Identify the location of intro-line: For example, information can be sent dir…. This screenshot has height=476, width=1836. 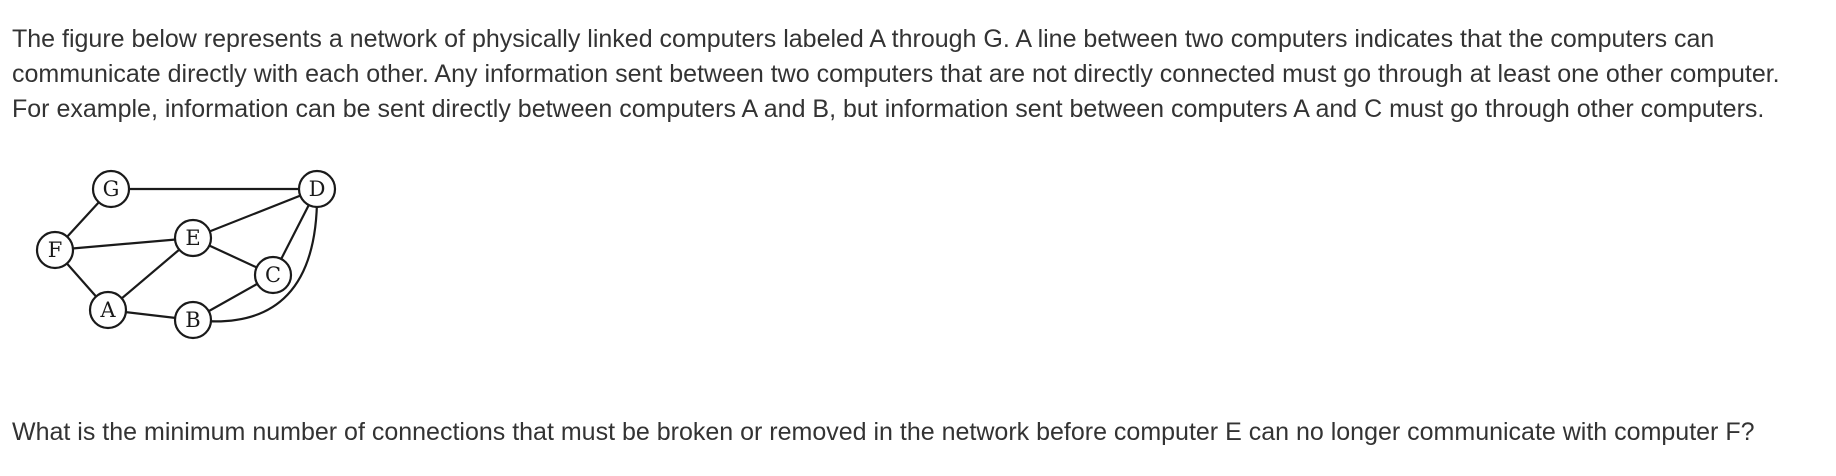
(888, 109).